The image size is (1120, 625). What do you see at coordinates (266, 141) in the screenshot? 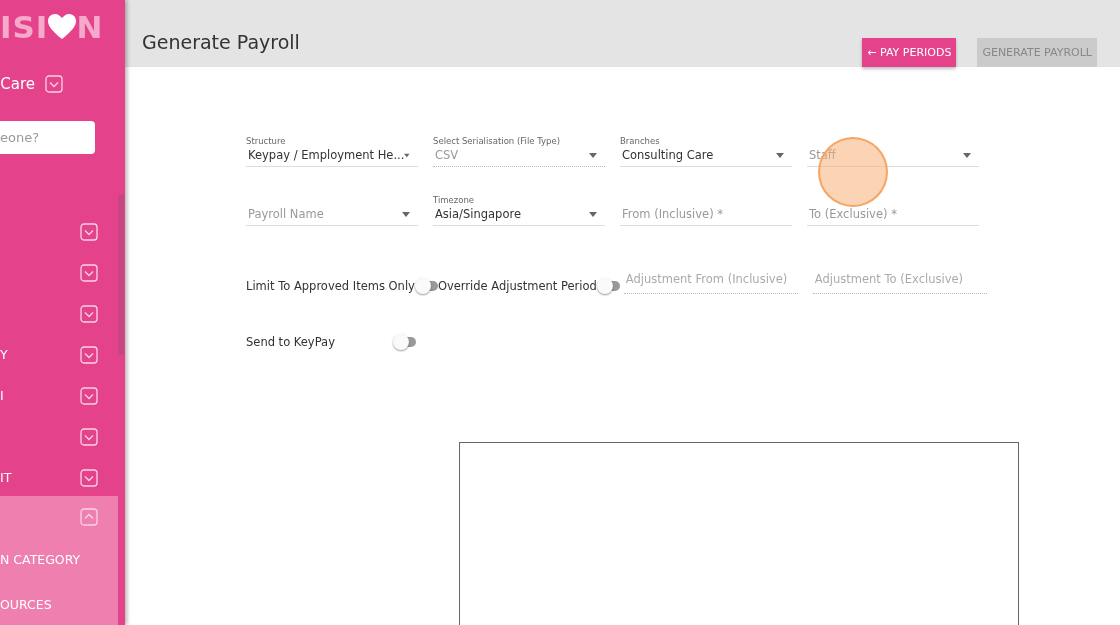
I see `field-label: Structure` at bounding box center [266, 141].